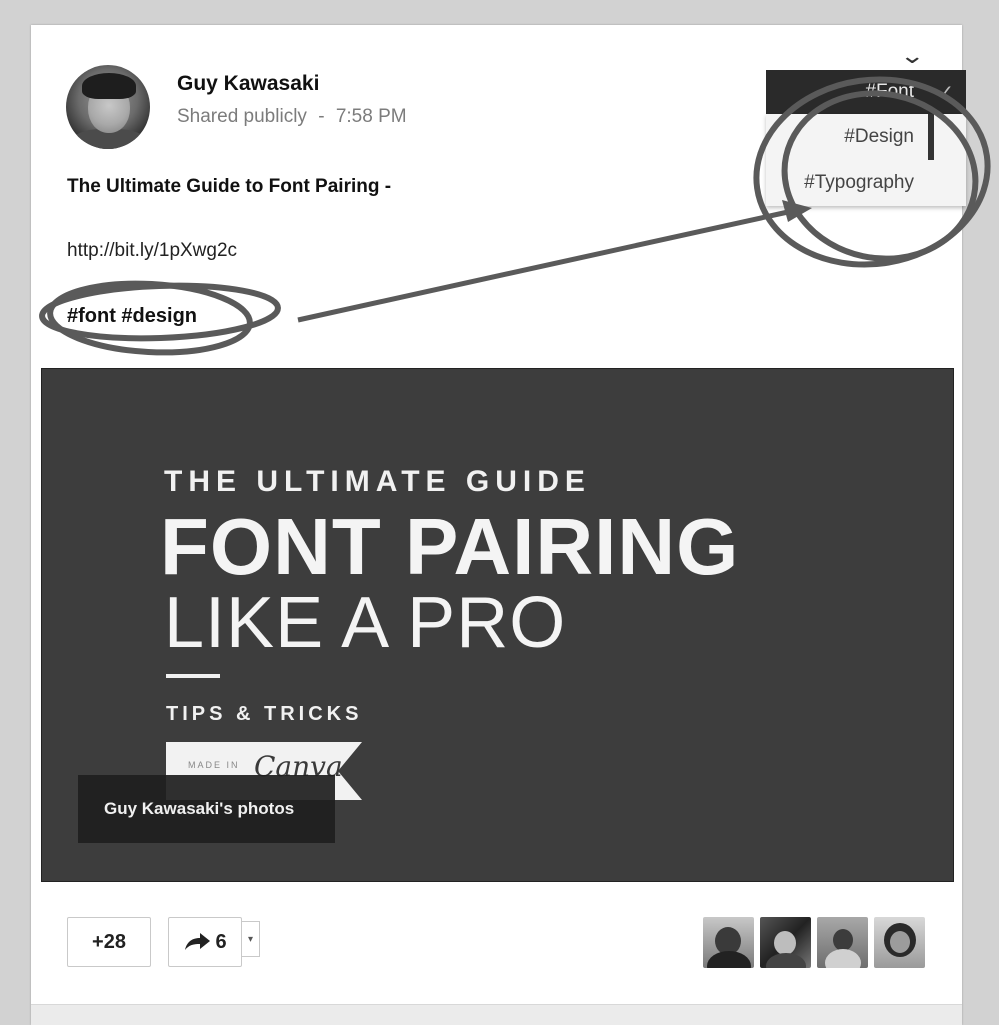 The width and height of the screenshot is (999, 1025). Describe the element at coordinates (242, 116) in the screenshot. I see `visibility-label: Shared publicly` at that location.